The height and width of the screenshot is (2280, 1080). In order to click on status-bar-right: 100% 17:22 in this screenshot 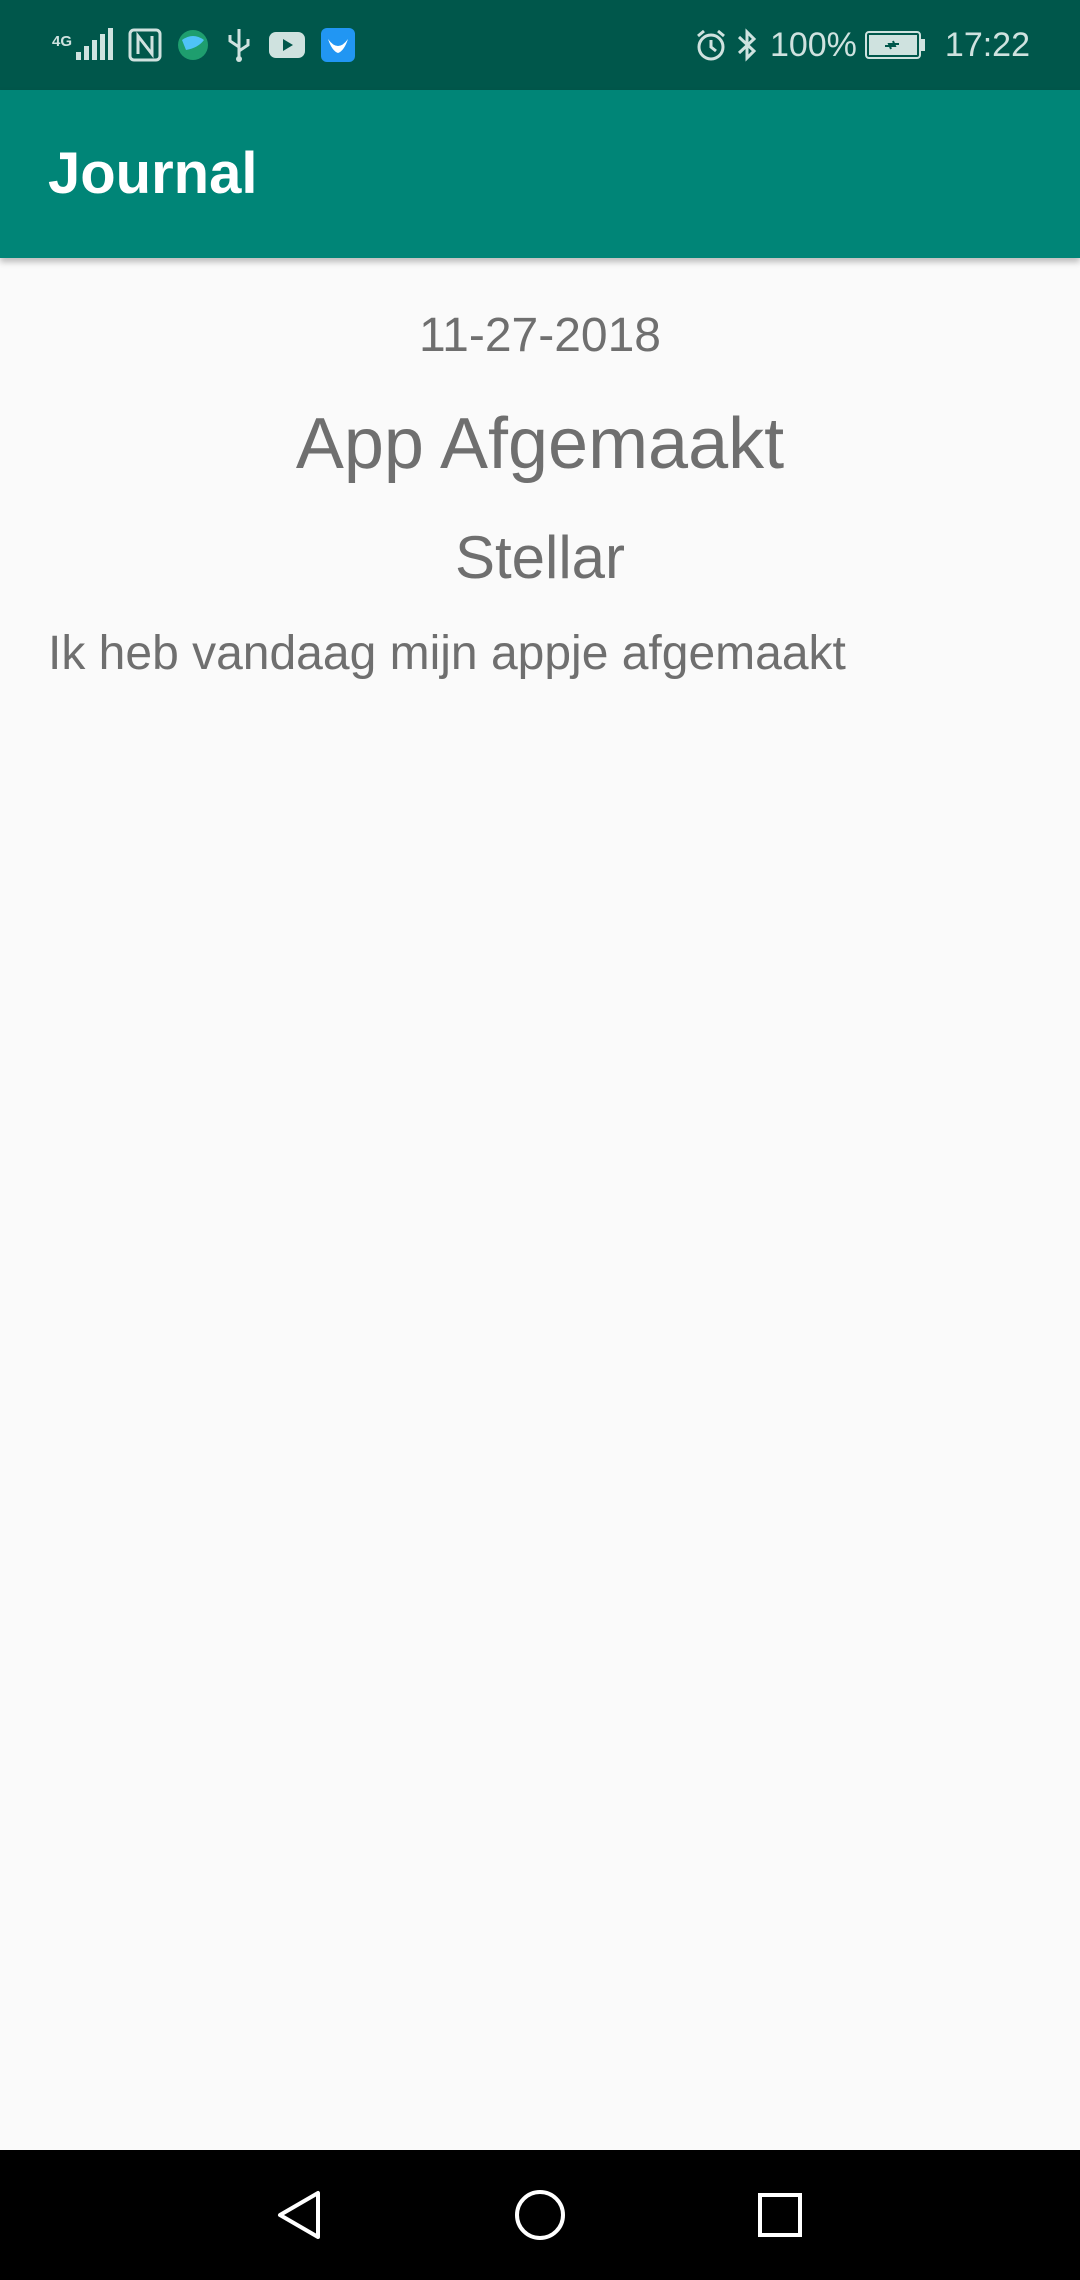, I will do `click(862, 45)`.